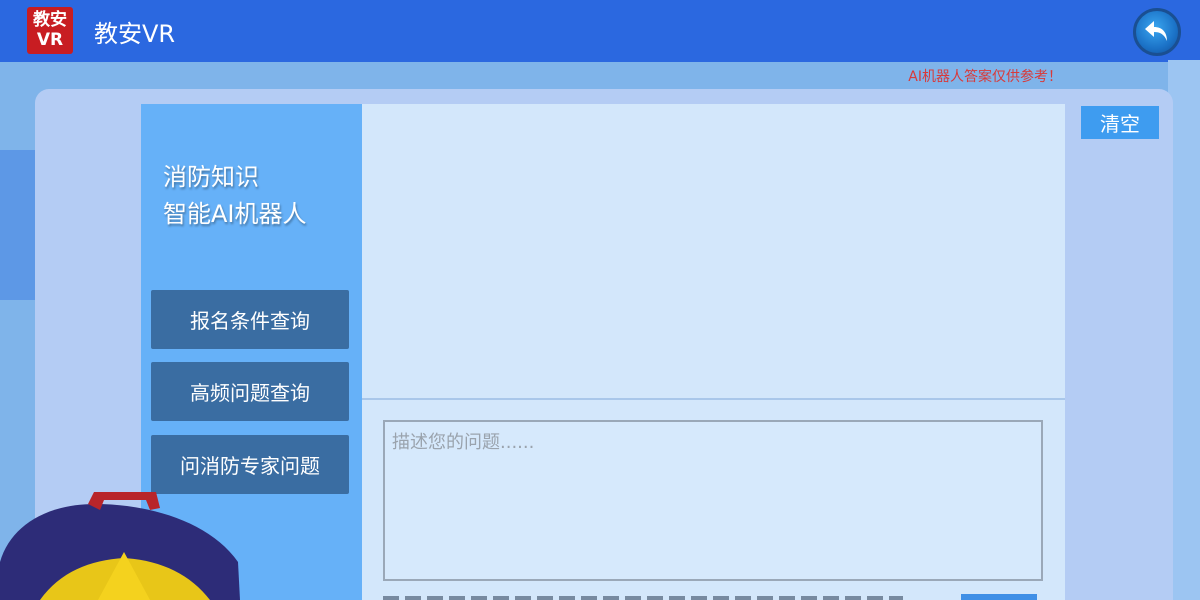 The height and width of the screenshot is (600, 1200). Describe the element at coordinates (211, 177) in the screenshot. I see `panel-heading-line-1: 消防知识` at that location.